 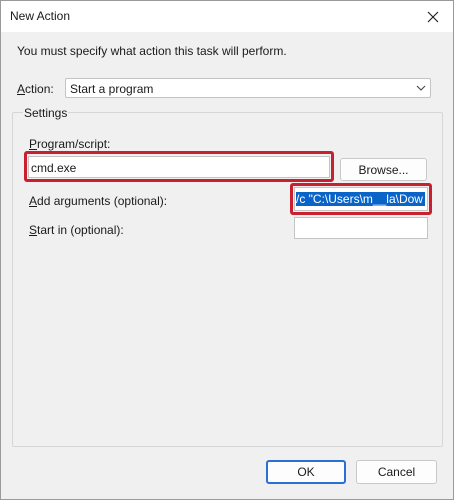 I want to click on settings-group-title: Settings, so click(x=46, y=113).